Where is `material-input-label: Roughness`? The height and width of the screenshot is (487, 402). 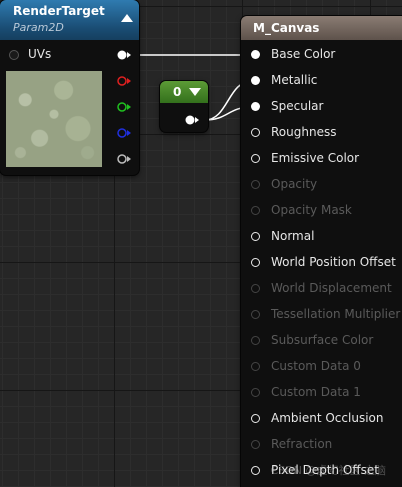
material-input-label: Roughness is located at coordinates (304, 132).